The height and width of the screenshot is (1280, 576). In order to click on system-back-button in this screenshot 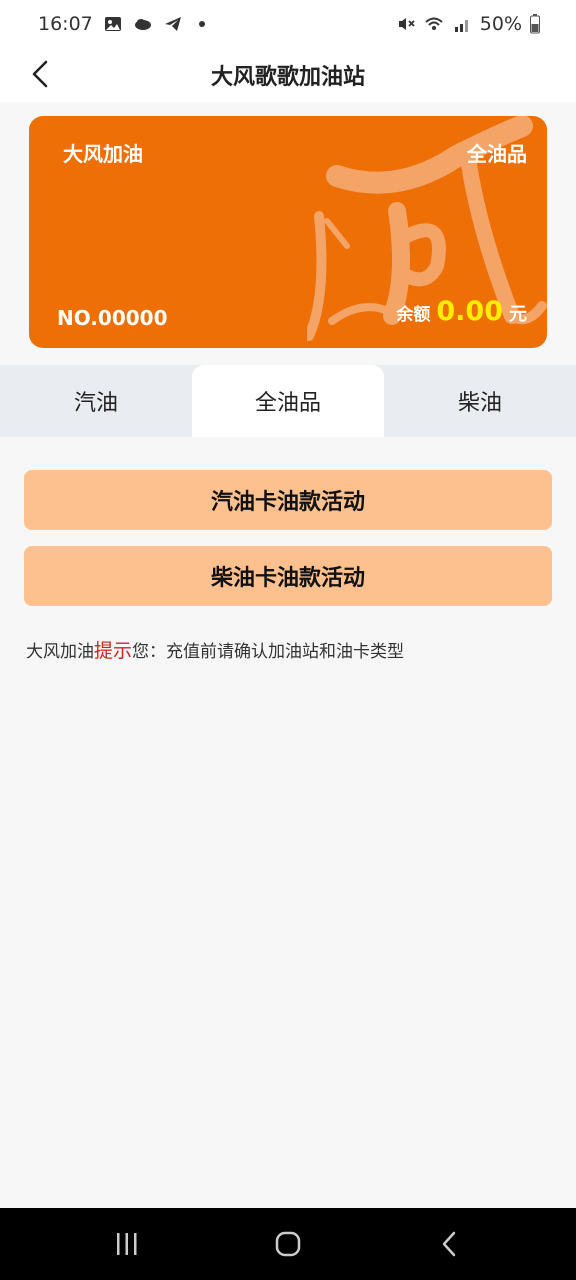, I will do `click(450, 1244)`.